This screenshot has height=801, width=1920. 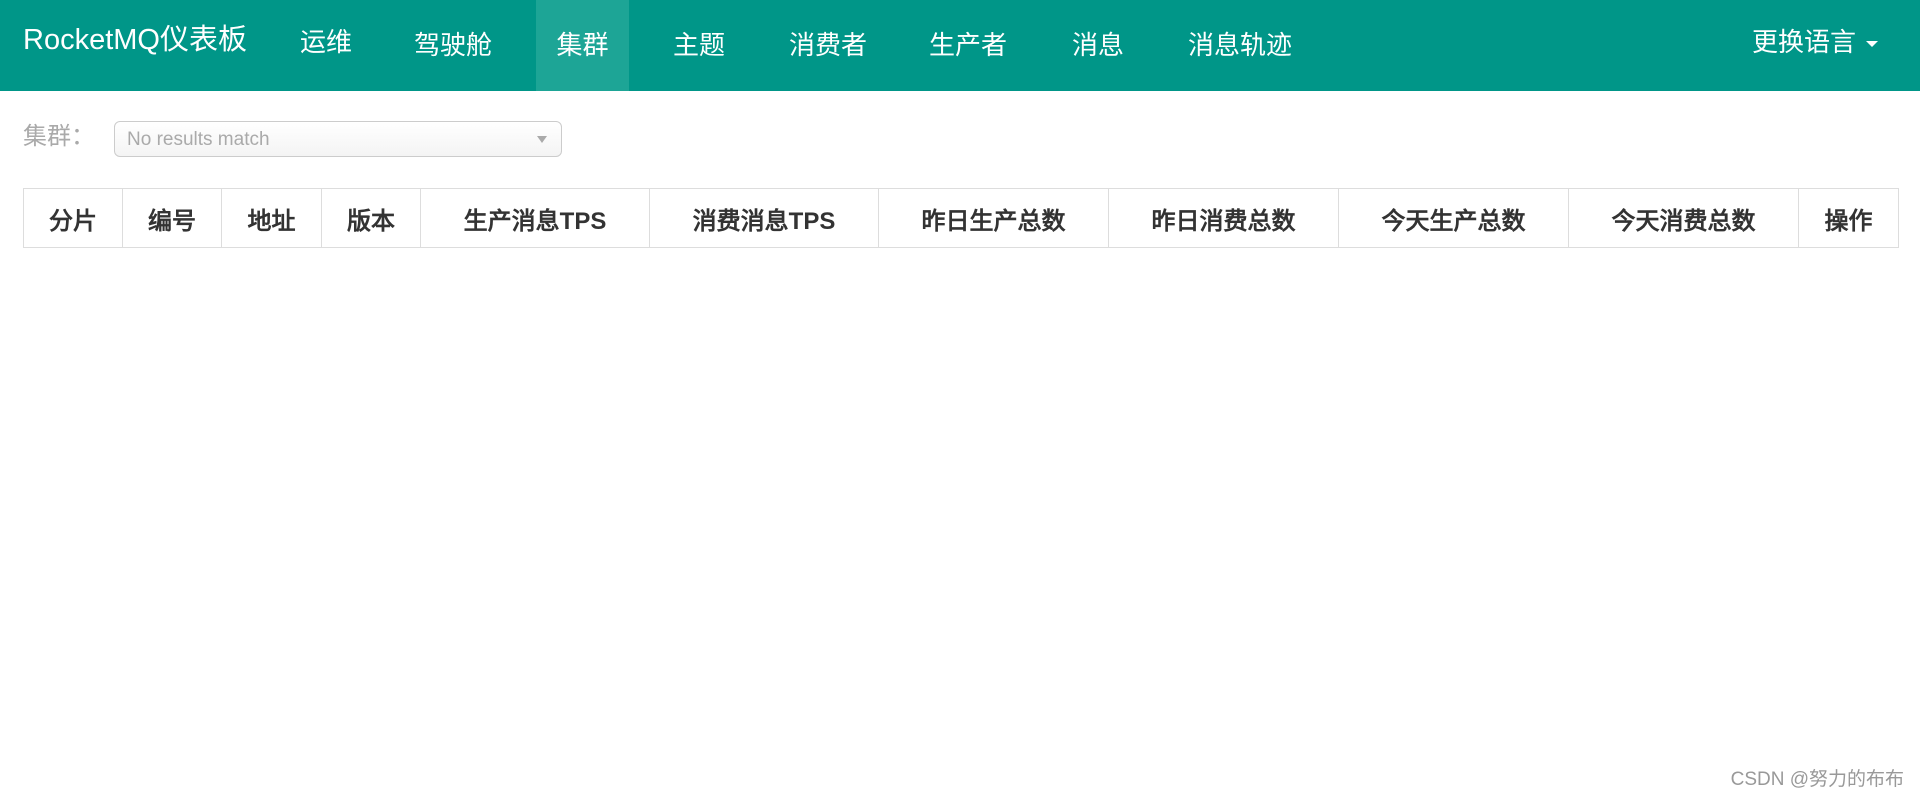 What do you see at coordinates (1848, 218) in the screenshot?
I see `column-header-actions: 操作` at bounding box center [1848, 218].